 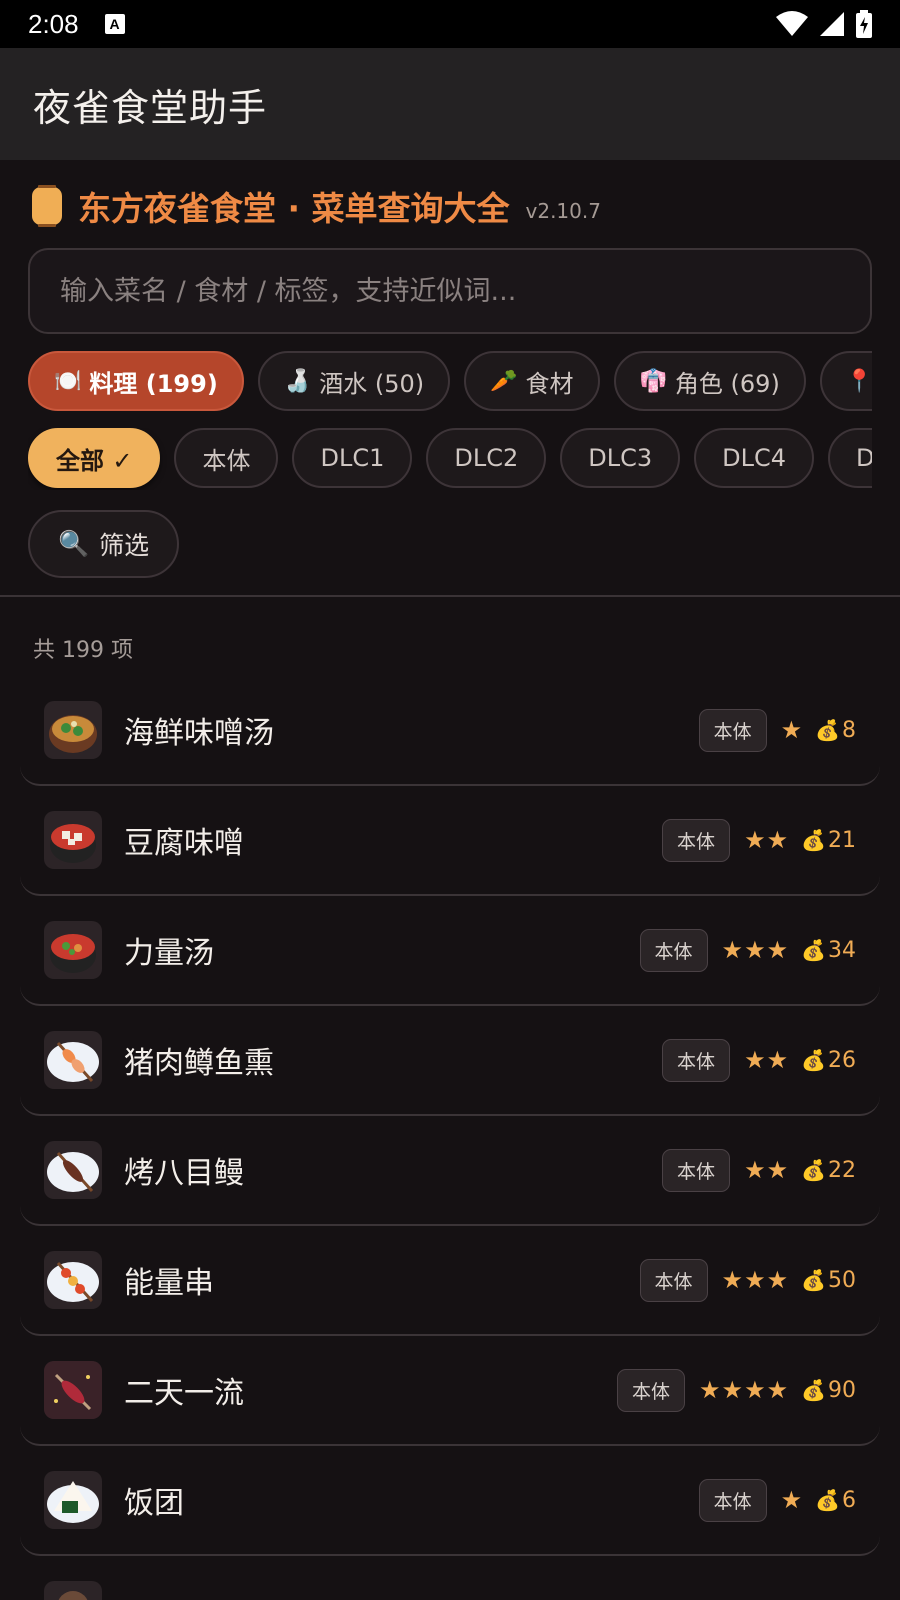 I want to click on chip-version-base: 本体, so click(x=226, y=458).